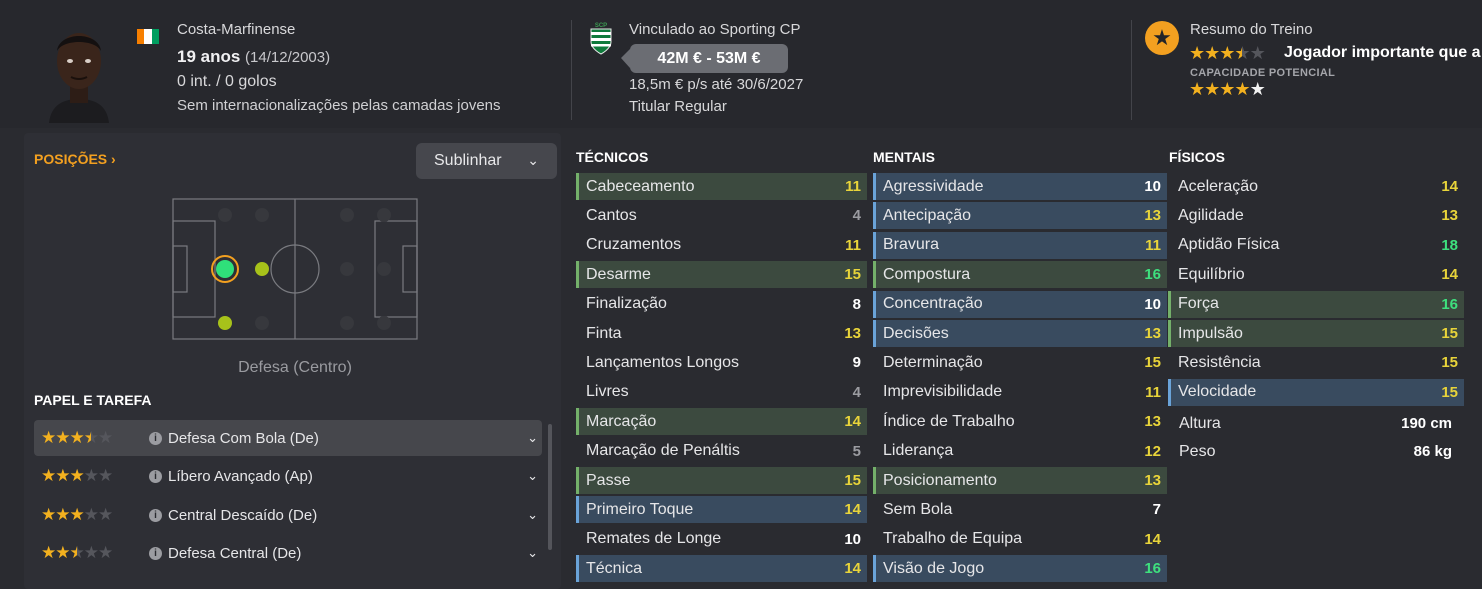  I want to click on training-star-icon: ★, so click(1162, 38).